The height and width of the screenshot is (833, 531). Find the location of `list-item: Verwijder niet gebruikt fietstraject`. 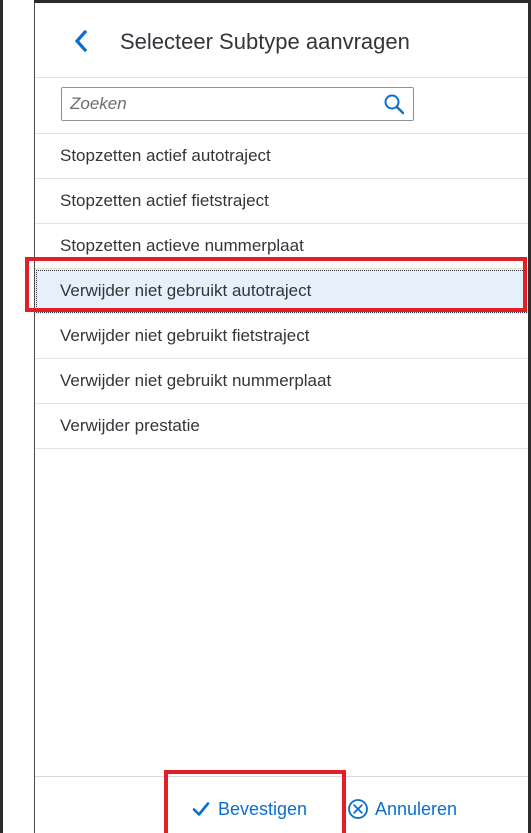

list-item: Verwijder niet gebruikt fietstraject is located at coordinates (281, 336).